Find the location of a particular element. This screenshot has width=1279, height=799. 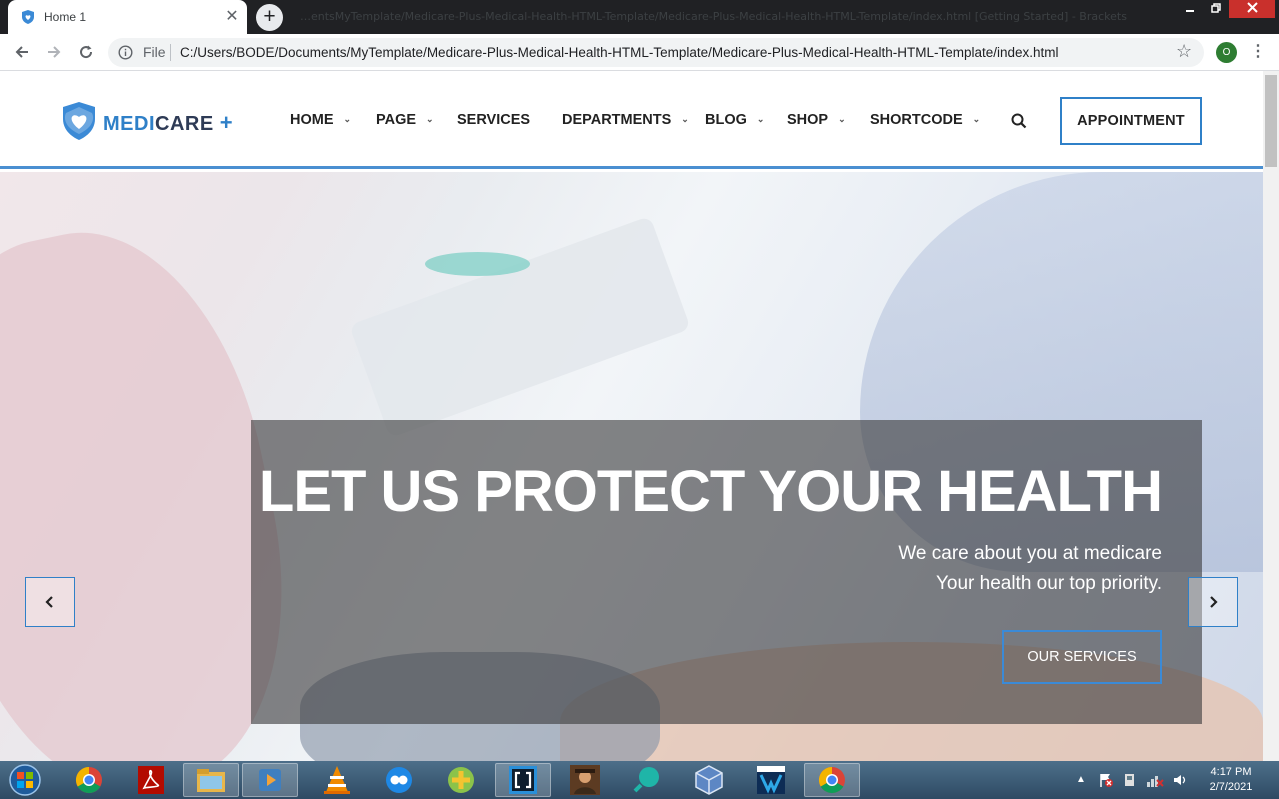

tab-title: Home 1 is located at coordinates (65, 17).